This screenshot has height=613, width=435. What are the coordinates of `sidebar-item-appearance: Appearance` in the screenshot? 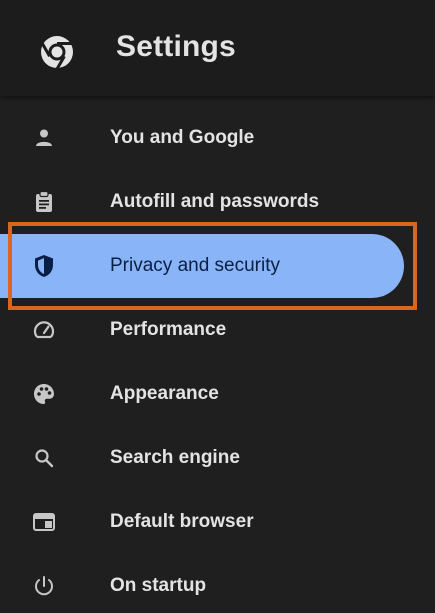 It's located at (202, 394).